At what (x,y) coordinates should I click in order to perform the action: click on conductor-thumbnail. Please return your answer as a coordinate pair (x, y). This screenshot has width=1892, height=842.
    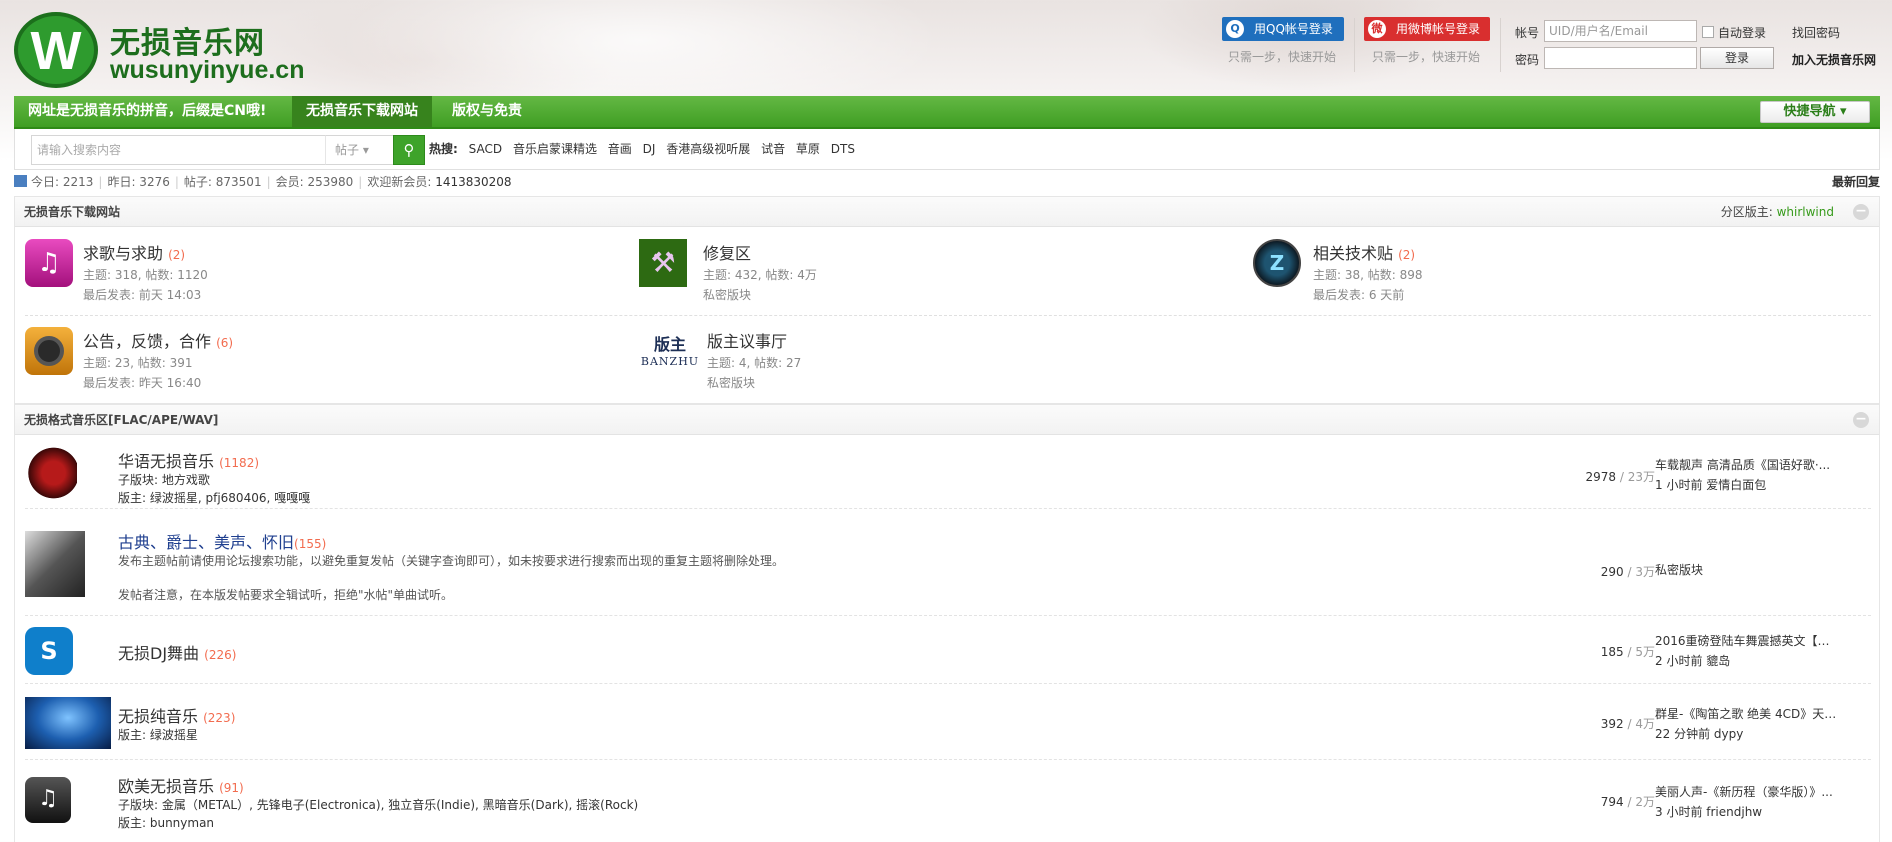
    Looking at the image, I should click on (55, 564).